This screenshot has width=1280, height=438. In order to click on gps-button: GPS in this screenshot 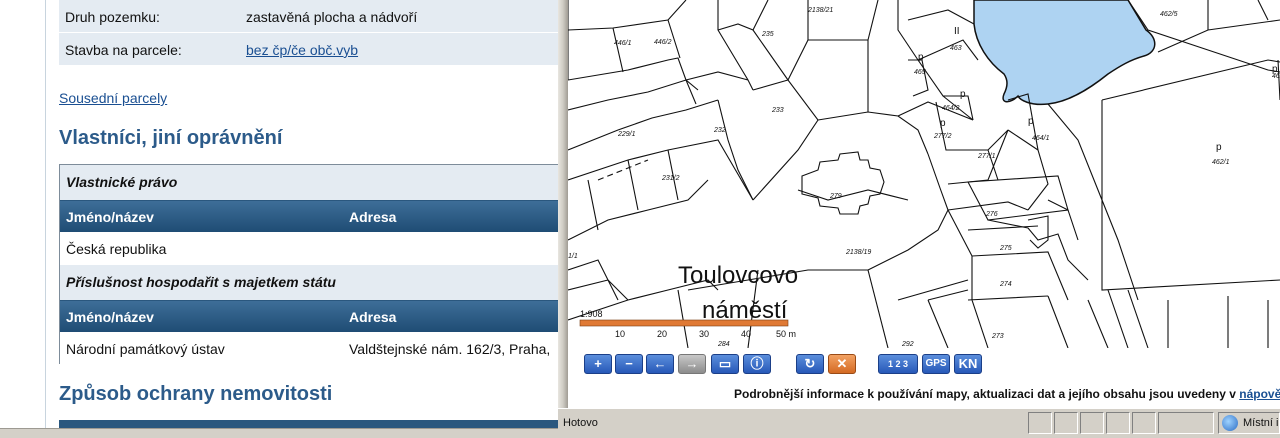, I will do `click(936, 364)`.